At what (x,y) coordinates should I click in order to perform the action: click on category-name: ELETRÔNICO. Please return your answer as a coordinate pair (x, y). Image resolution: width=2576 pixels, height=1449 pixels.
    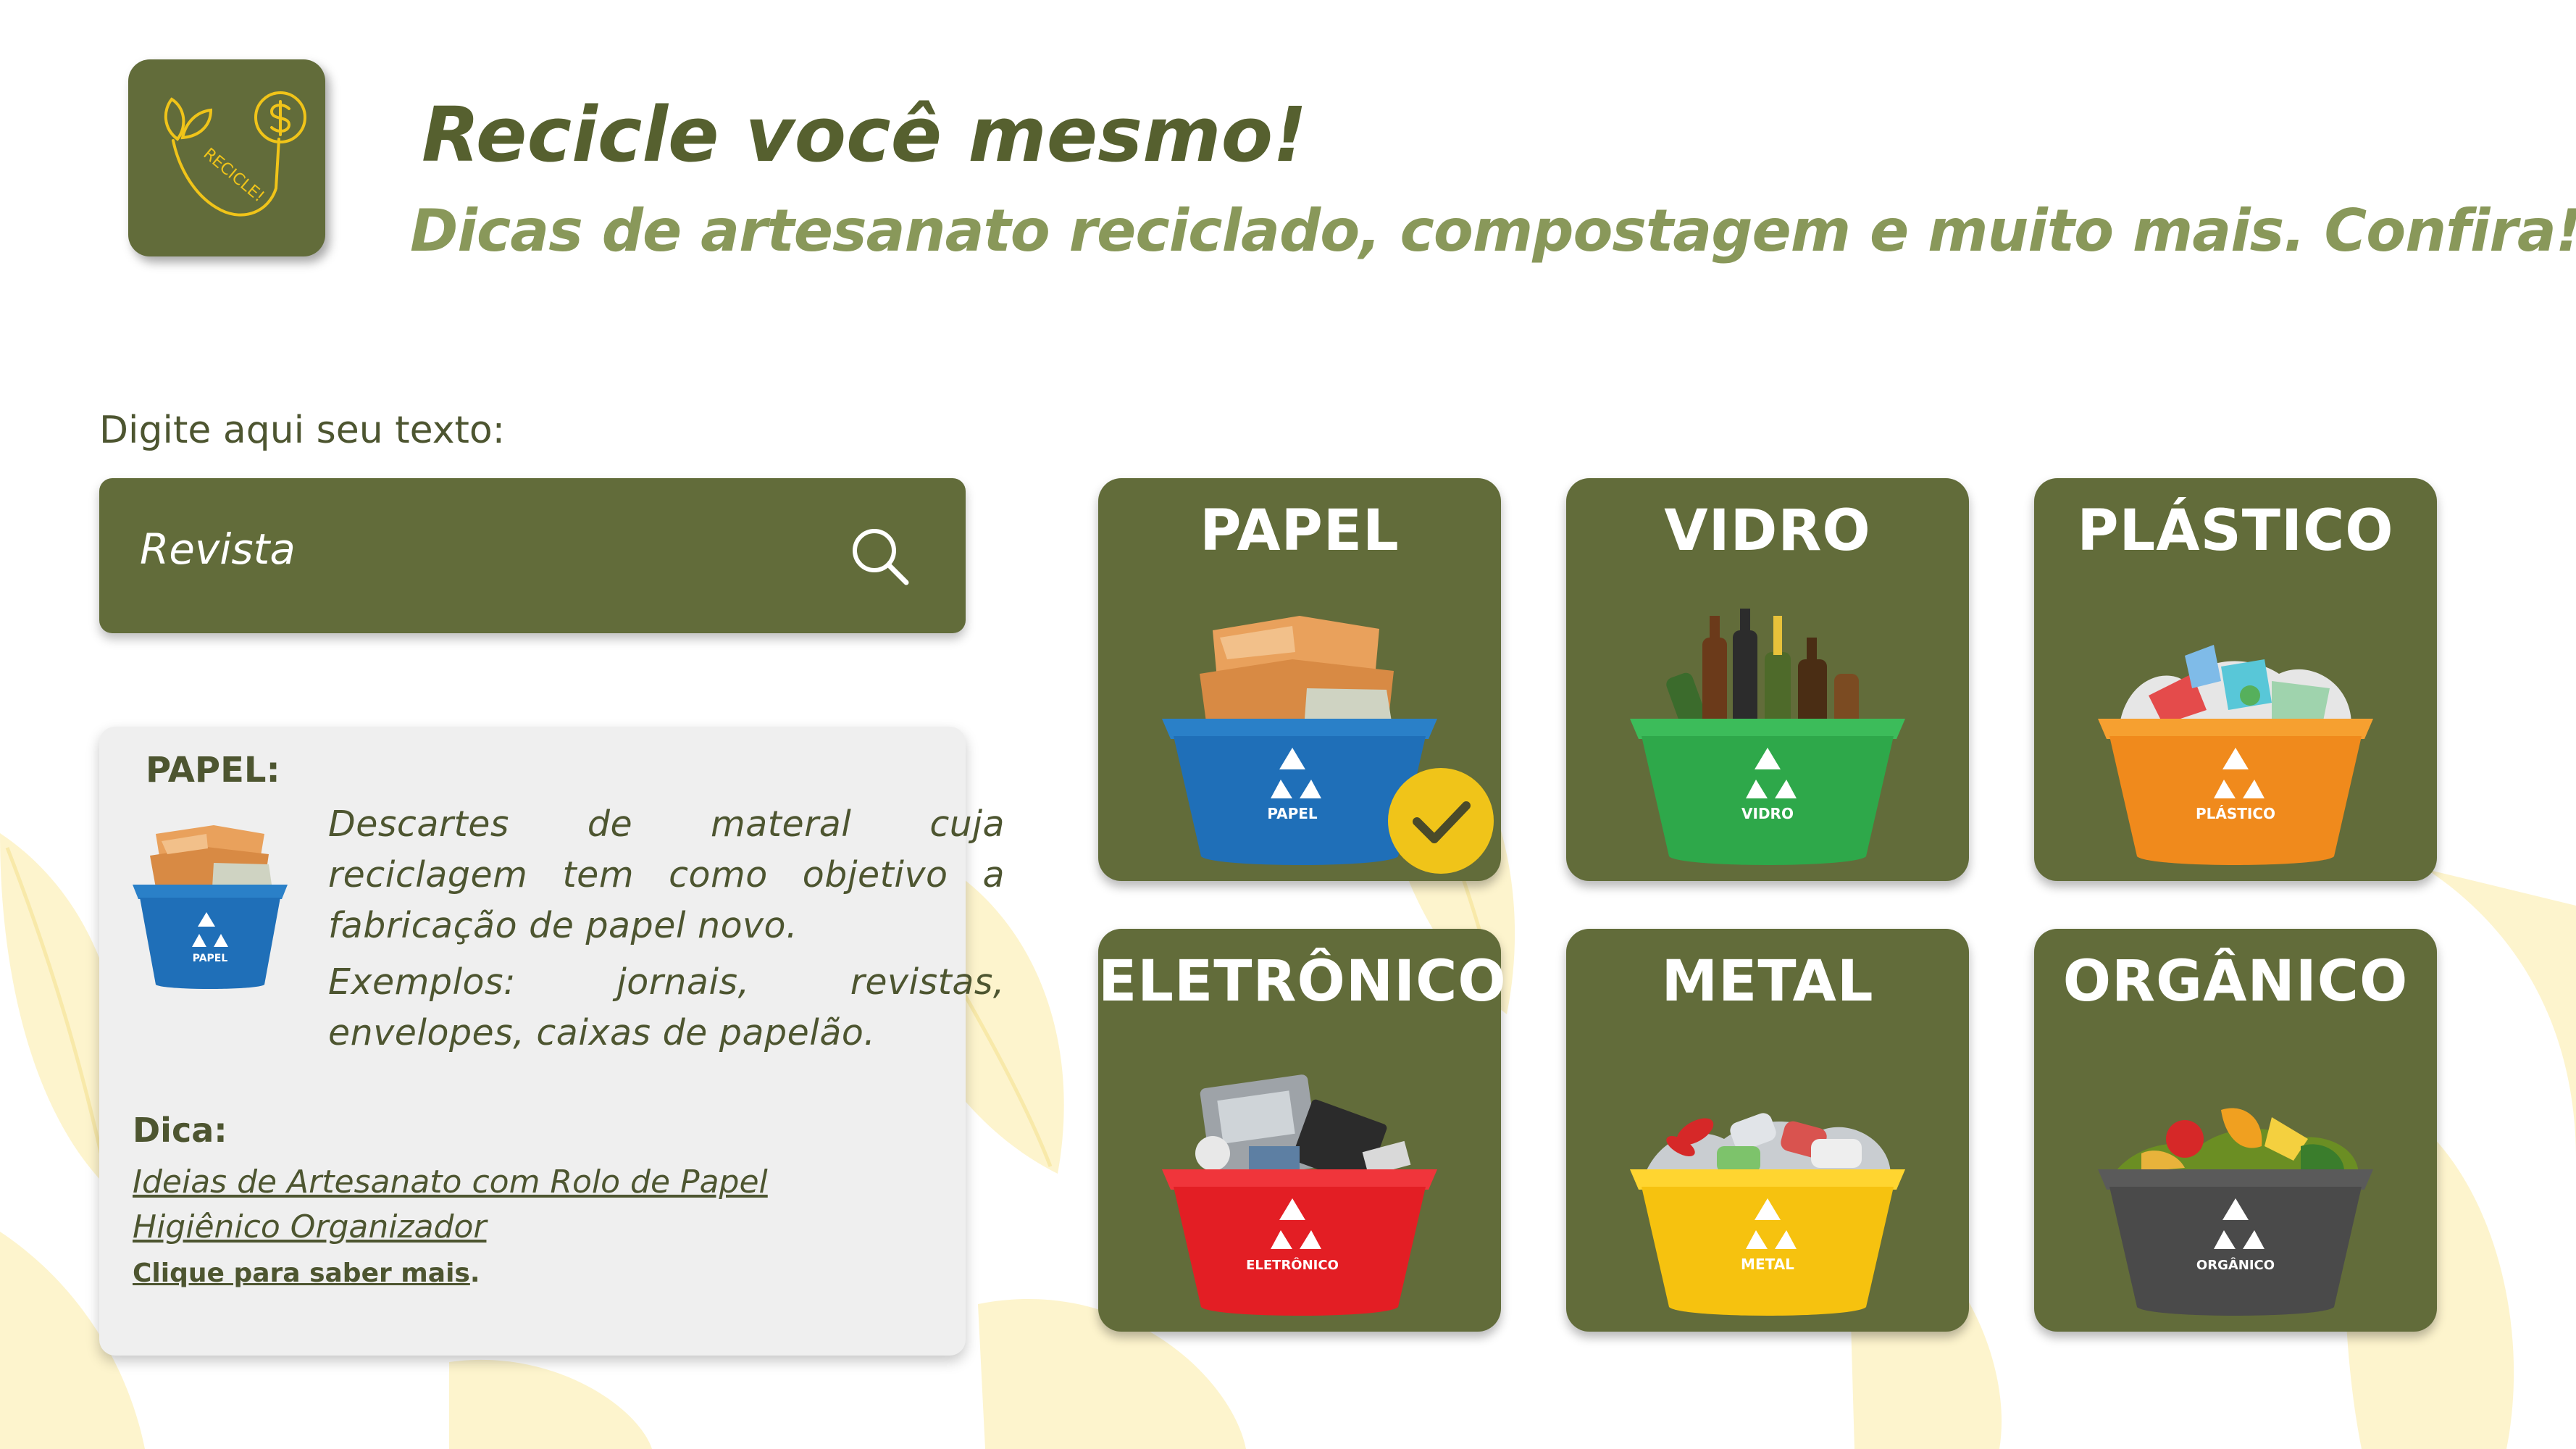
    Looking at the image, I should click on (1302, 981).